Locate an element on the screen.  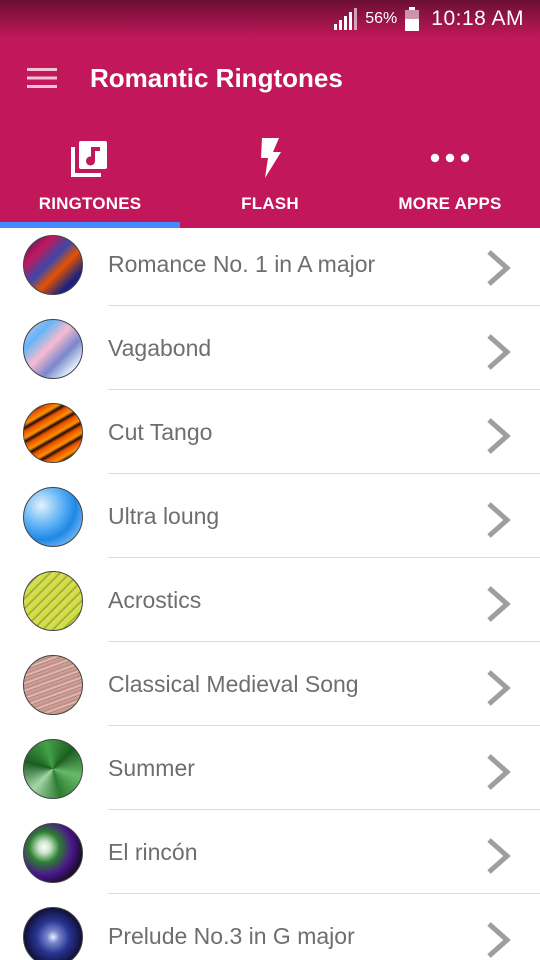
more-dots-icon is located at coordinates (450, 158).